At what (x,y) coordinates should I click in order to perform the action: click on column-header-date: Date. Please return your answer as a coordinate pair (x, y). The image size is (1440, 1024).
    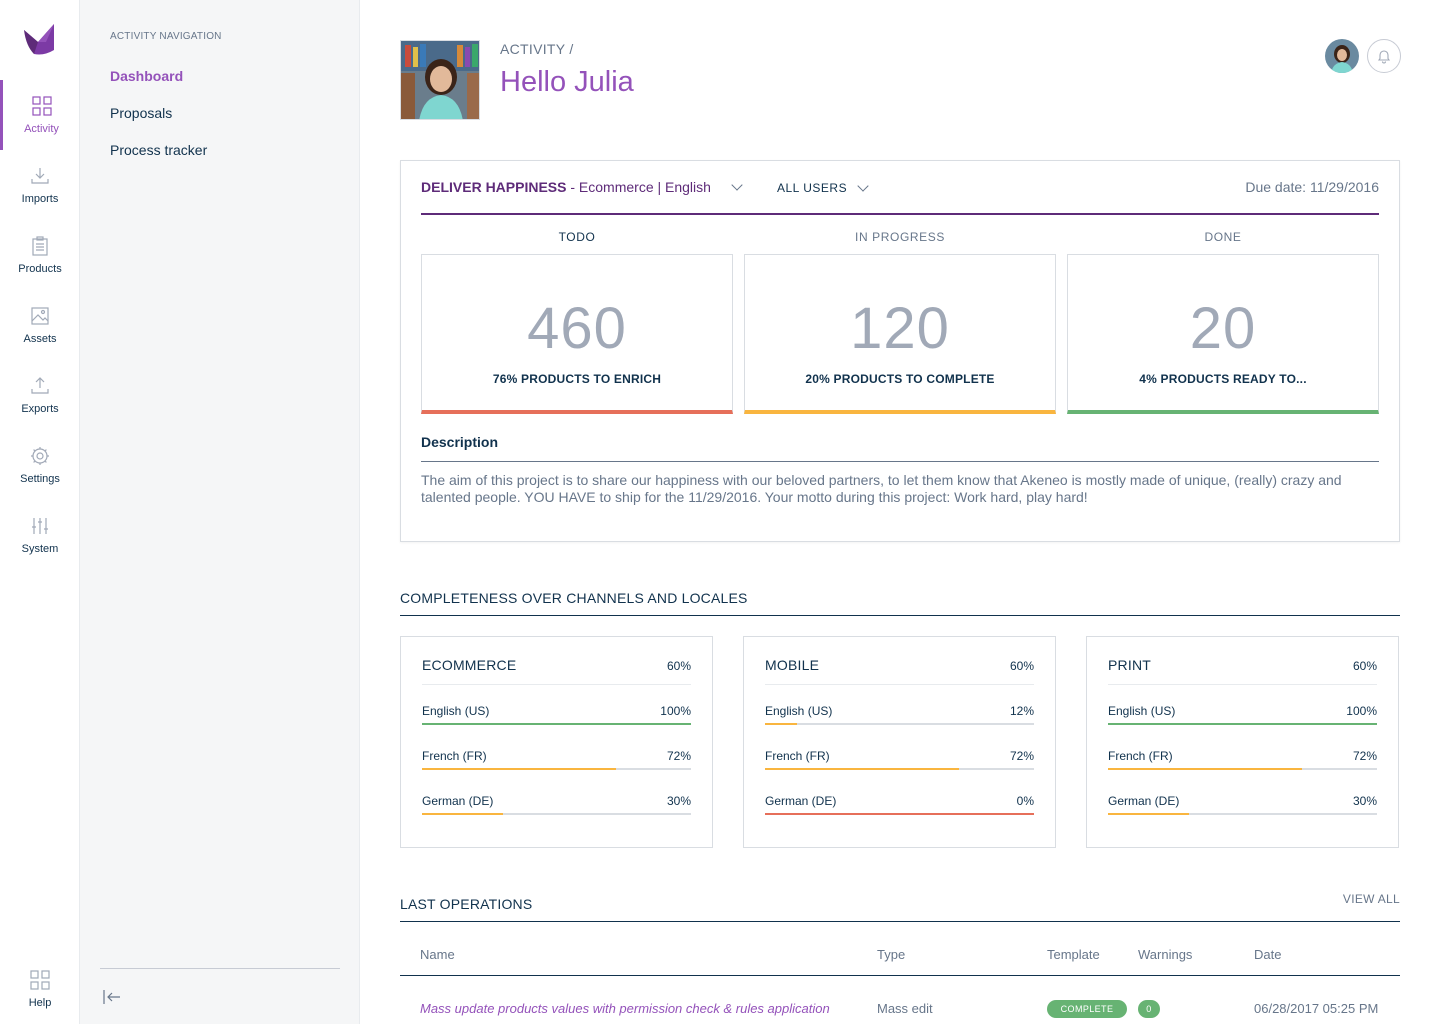
    Looking at the image, I should click on (1267, 954).